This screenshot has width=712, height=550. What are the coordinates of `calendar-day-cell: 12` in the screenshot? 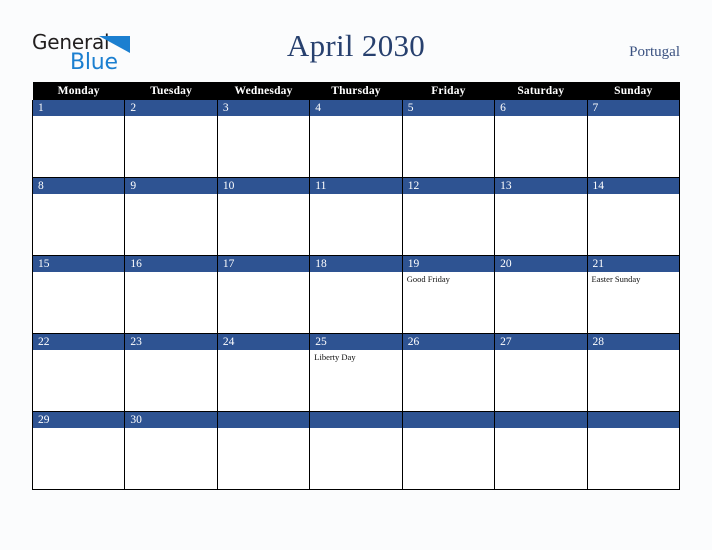 It's located at (448, 216).